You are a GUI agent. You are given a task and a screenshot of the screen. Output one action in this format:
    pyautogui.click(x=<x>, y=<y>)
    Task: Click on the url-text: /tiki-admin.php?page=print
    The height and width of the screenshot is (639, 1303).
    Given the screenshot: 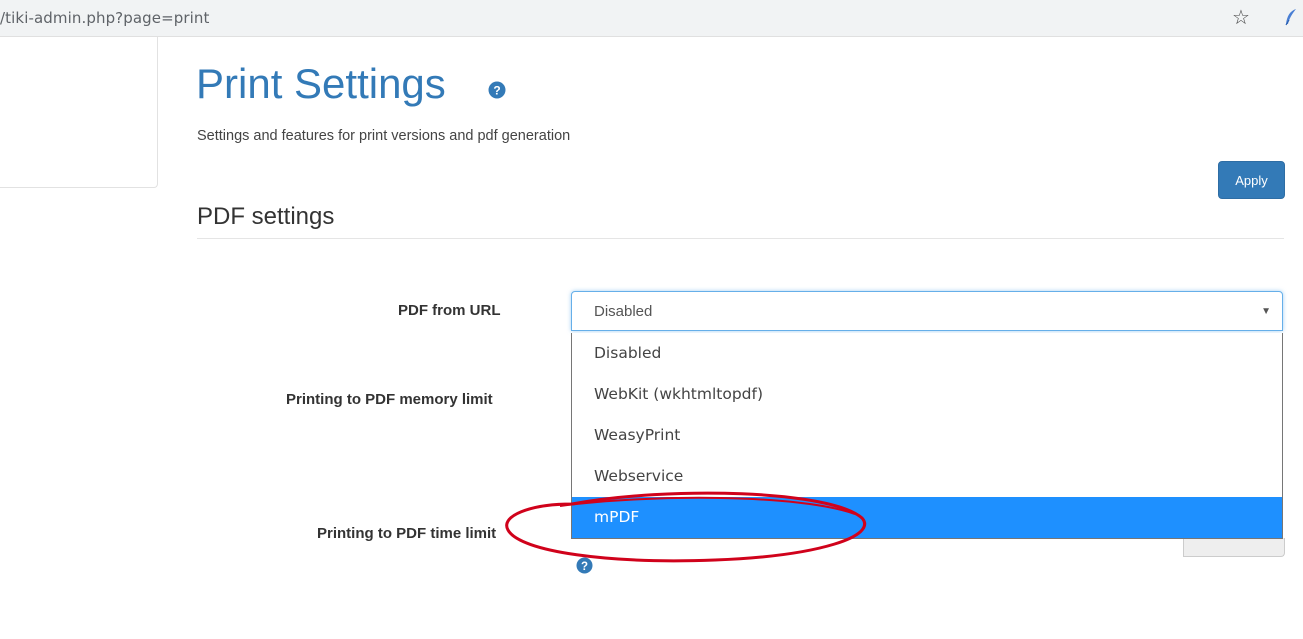 What is the action you would take?
    pyautogui.click(x=105, y=18)
    